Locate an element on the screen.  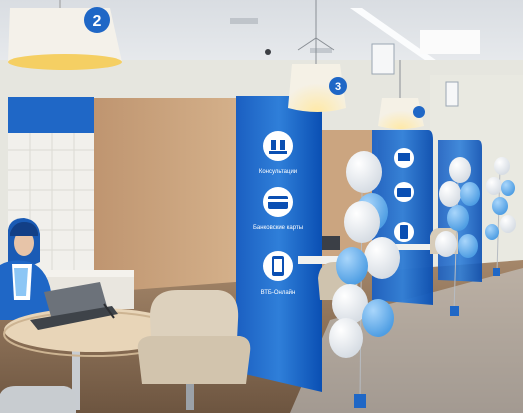
sign-label-bank-cards: Банковские карты is located at coordinates (278, 228).